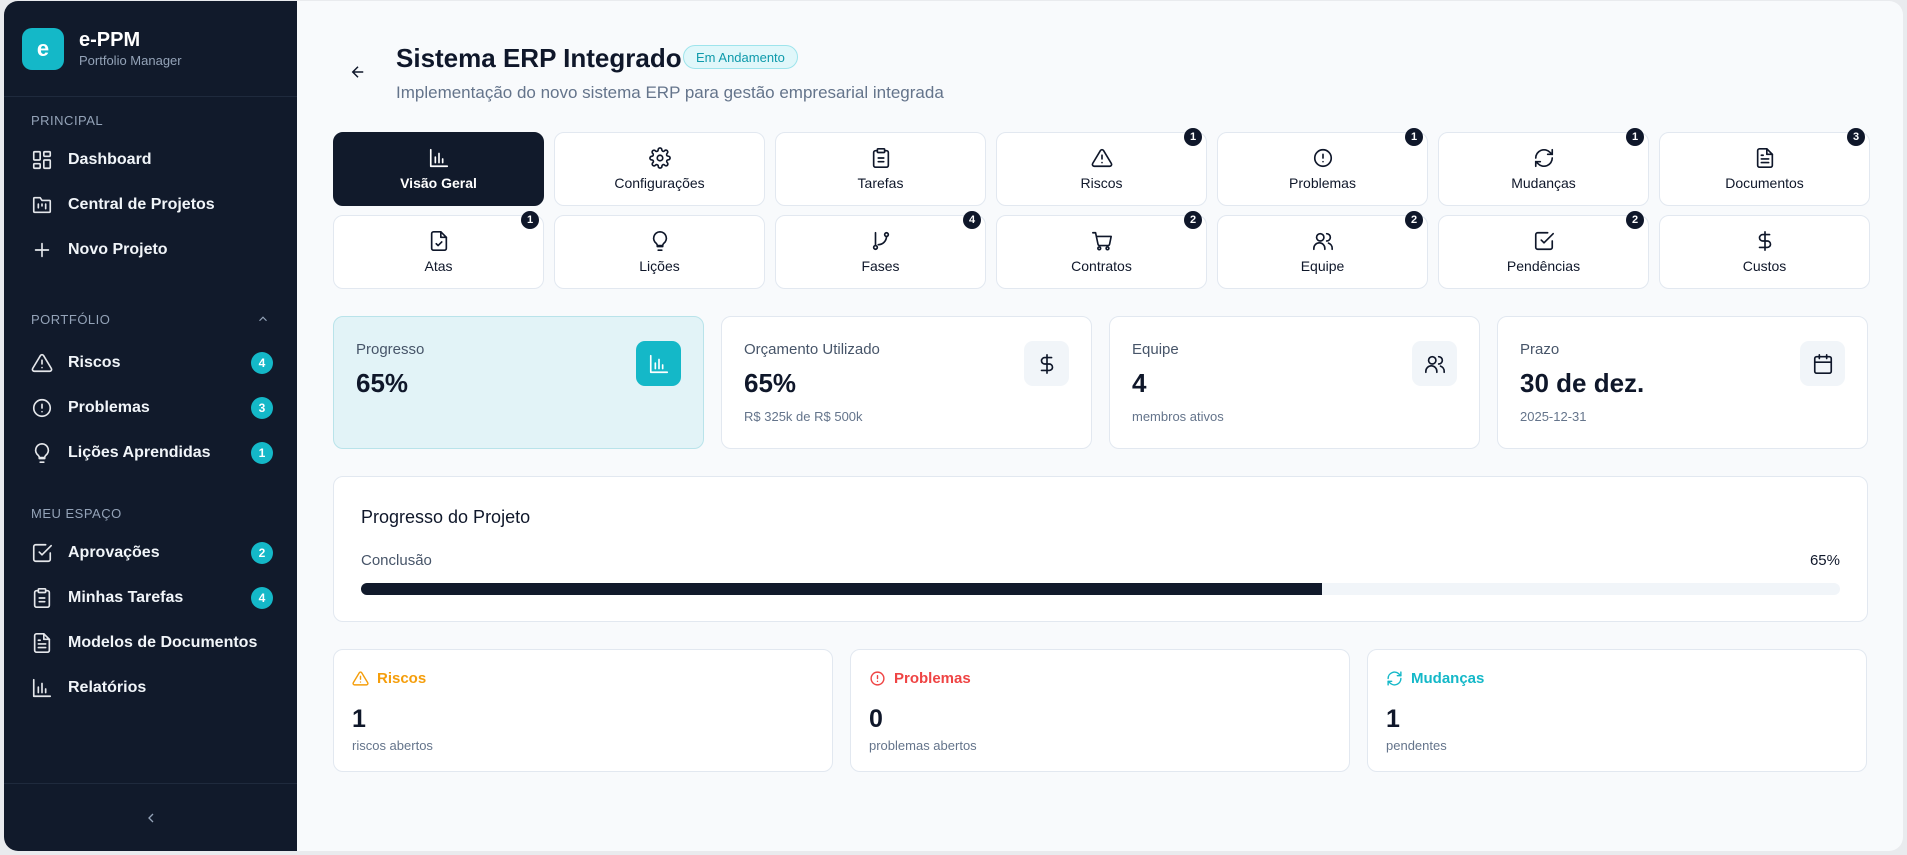 The width and height of the screenshot is (1907, 855). What do you see at coordinates (876, 719) in the screenshot?
I see `summary-value: 0` at bounding box center [876, 719].